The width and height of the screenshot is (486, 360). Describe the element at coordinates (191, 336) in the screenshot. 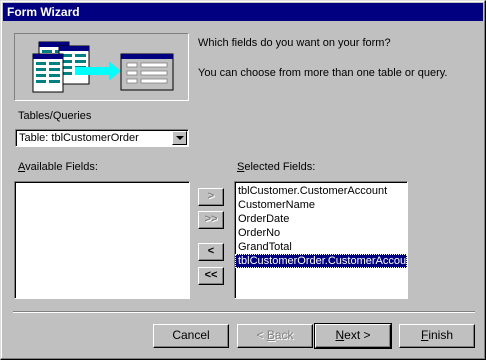

I see `cancel-button: Cancel` at that location.